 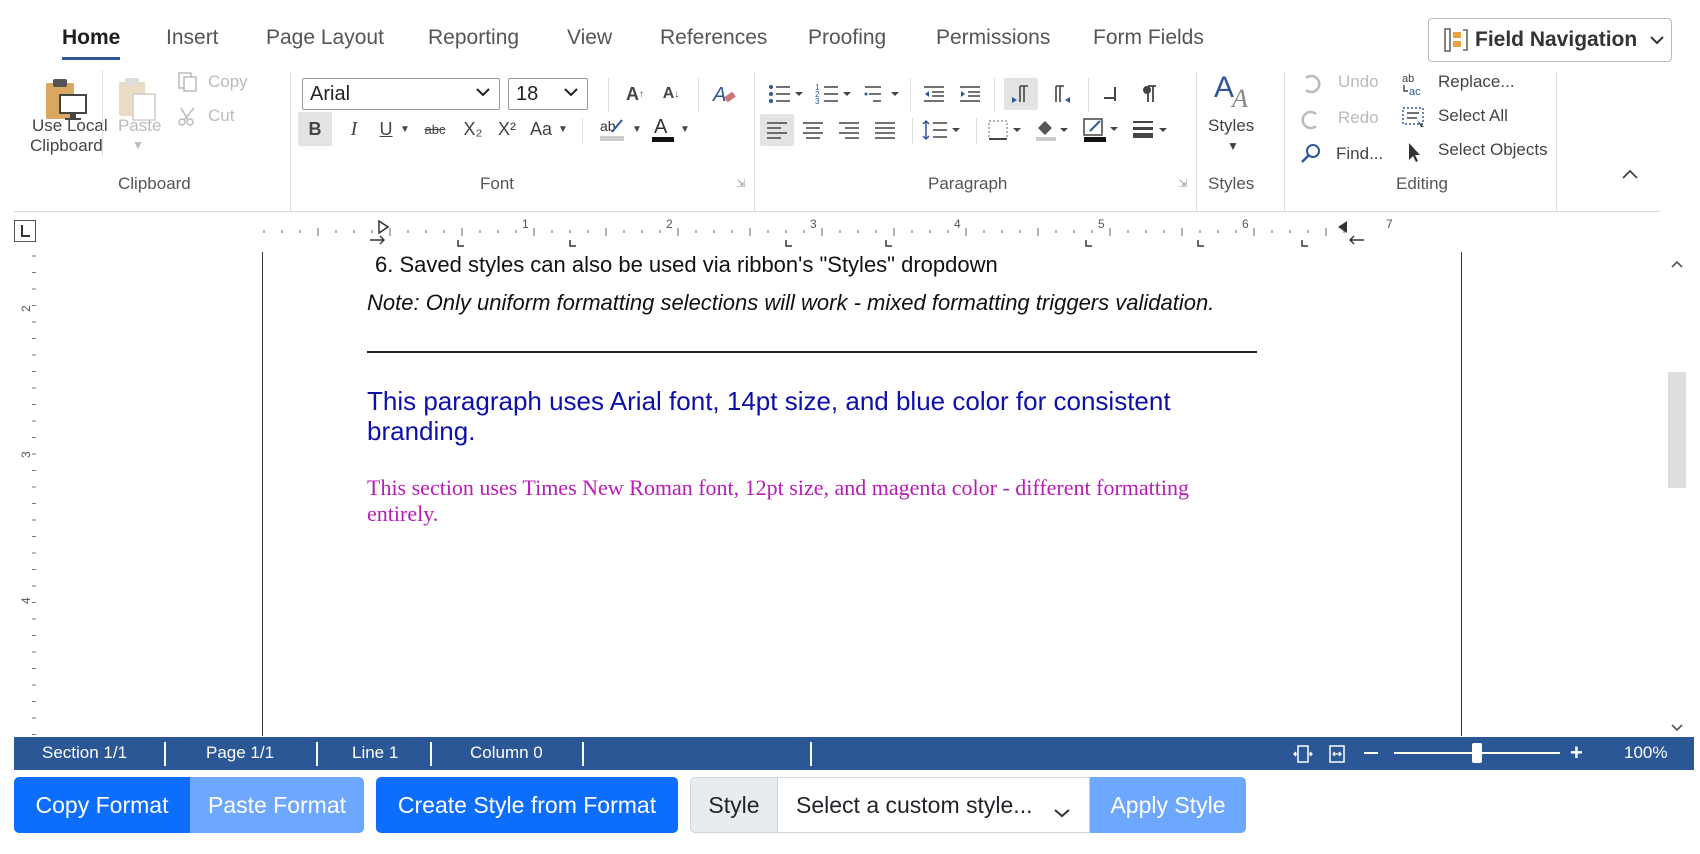 I want to click on tab-stop-marker, so click(x=572, y=243).